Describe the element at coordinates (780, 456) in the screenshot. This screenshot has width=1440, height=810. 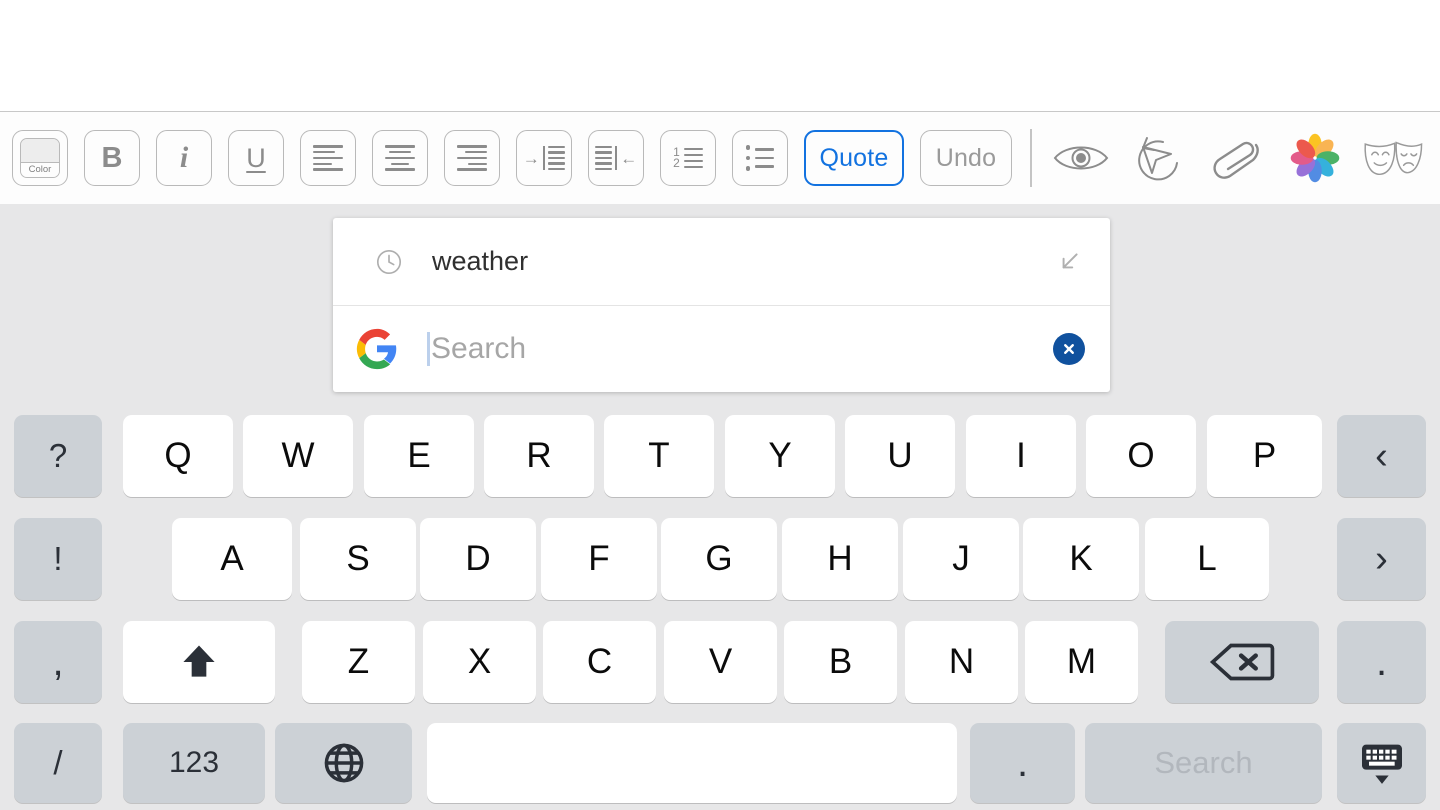
I see `key-y: Y` at that location.